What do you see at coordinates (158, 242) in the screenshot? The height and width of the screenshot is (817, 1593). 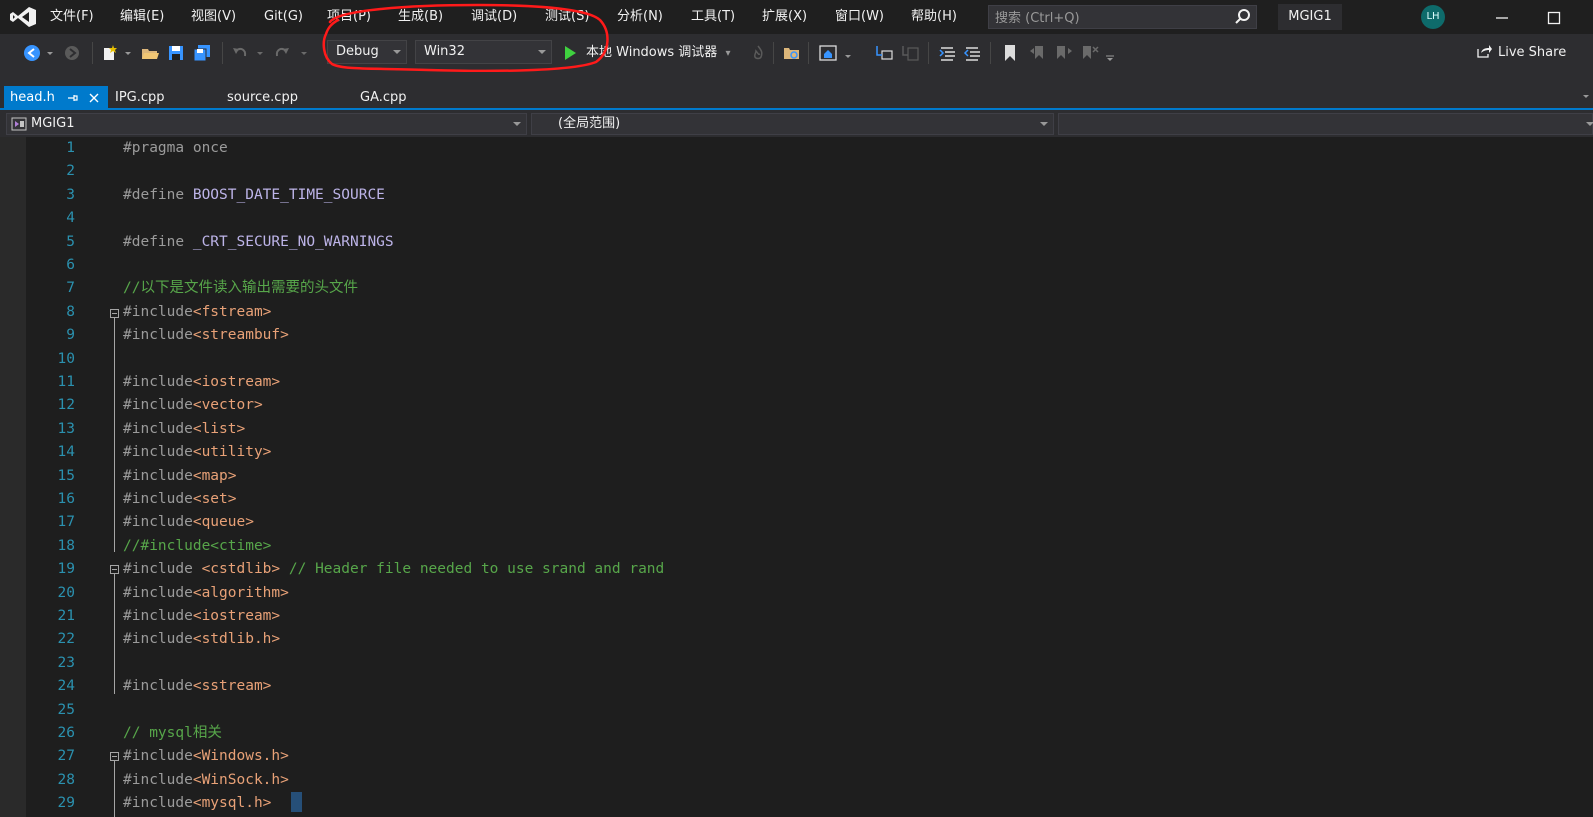 I see `code-token: #define` at bounding box center [158, 242].